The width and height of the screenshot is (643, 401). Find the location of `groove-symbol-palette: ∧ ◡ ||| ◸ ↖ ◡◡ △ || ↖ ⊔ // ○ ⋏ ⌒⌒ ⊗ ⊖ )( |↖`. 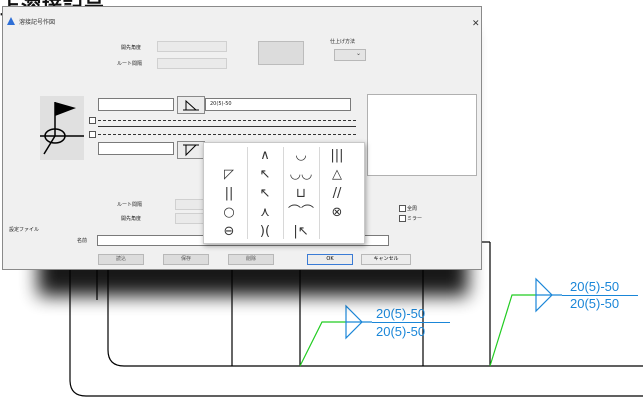

groove-symbol-palette: ∧ ◡ ||| ◸ ↖ ◡◡ △ || ↖ ⊔ // ○ ⋏ ⌒⌒ ⊗ ⊖ )( |↖ is located at coordinates (284, 193).